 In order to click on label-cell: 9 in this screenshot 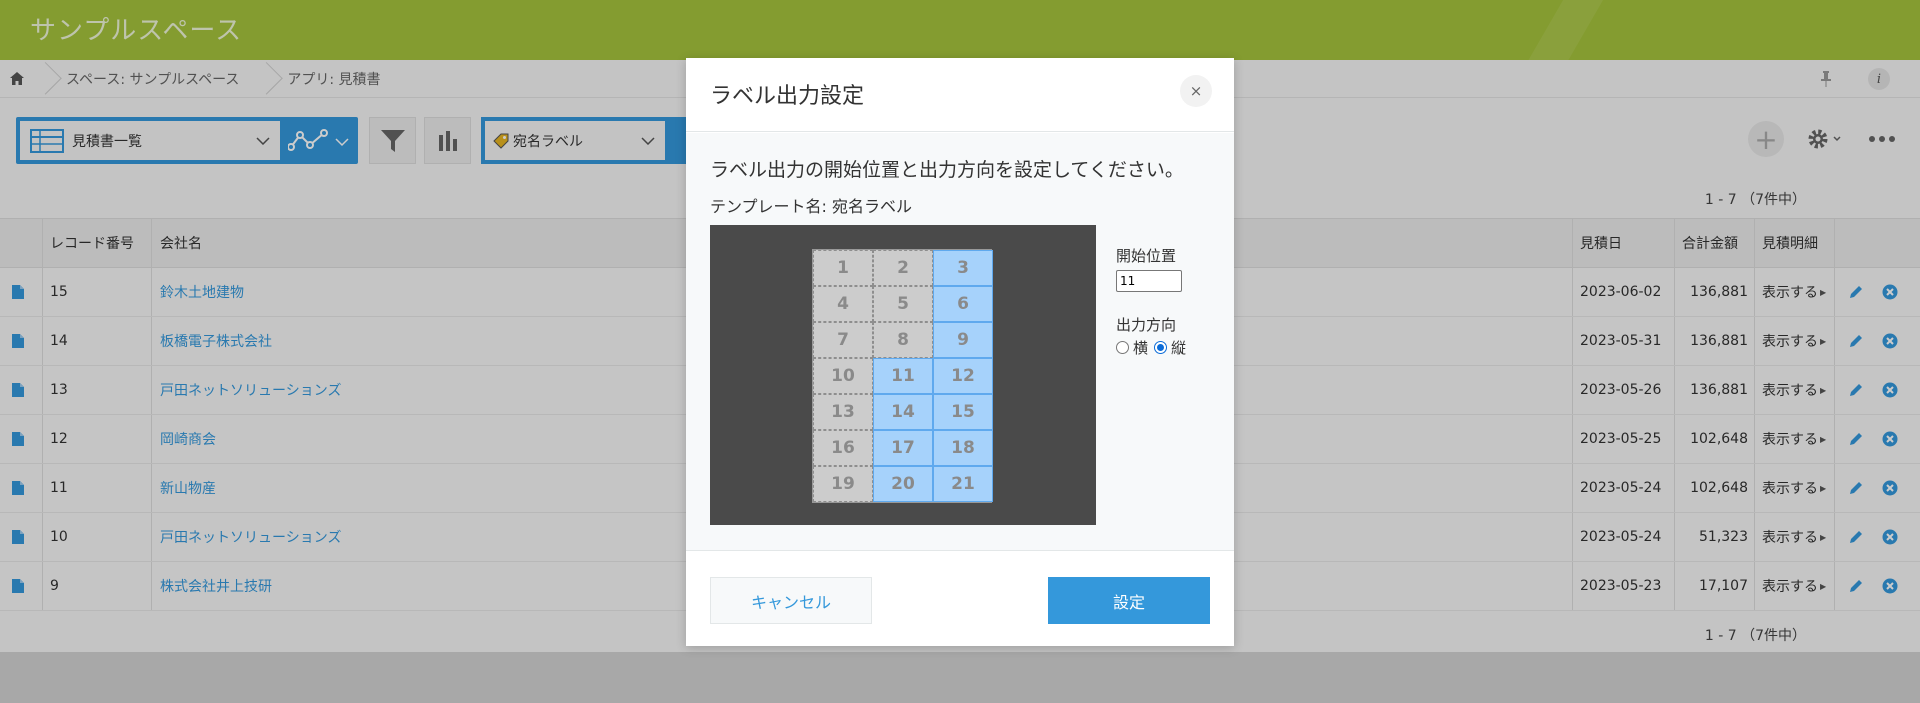, I will do `click(963, 340)`.